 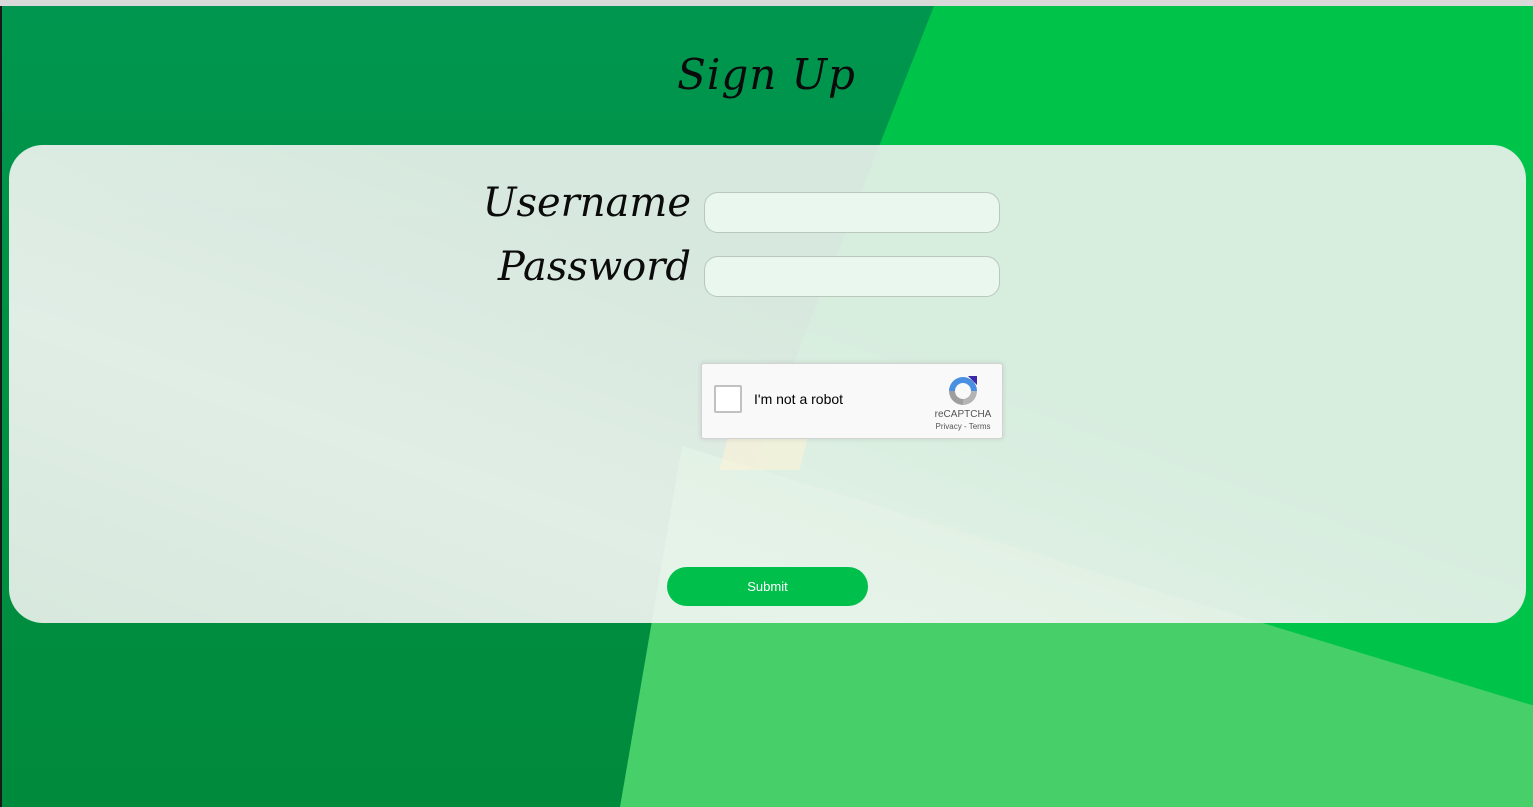 What do you see at coordinates (963, 390) in the screenshot?
I see `recaptcha-logo-icon` at bounding box center [963, 390].